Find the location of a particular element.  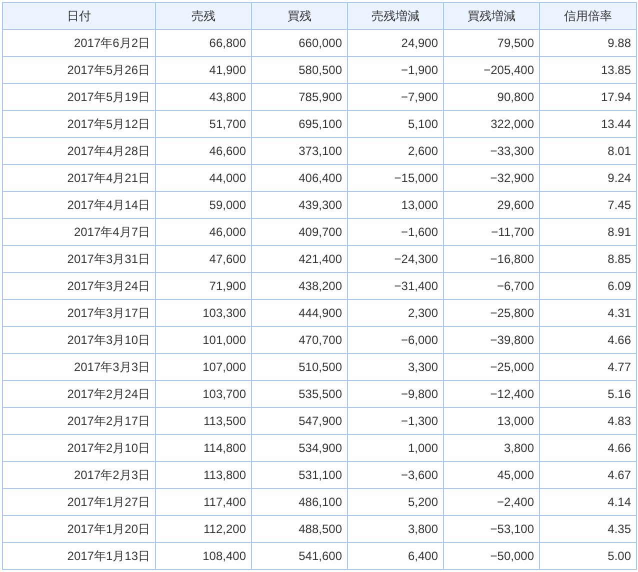

table-cell: 2017年5月19日 is located at coordinates (79, 97).